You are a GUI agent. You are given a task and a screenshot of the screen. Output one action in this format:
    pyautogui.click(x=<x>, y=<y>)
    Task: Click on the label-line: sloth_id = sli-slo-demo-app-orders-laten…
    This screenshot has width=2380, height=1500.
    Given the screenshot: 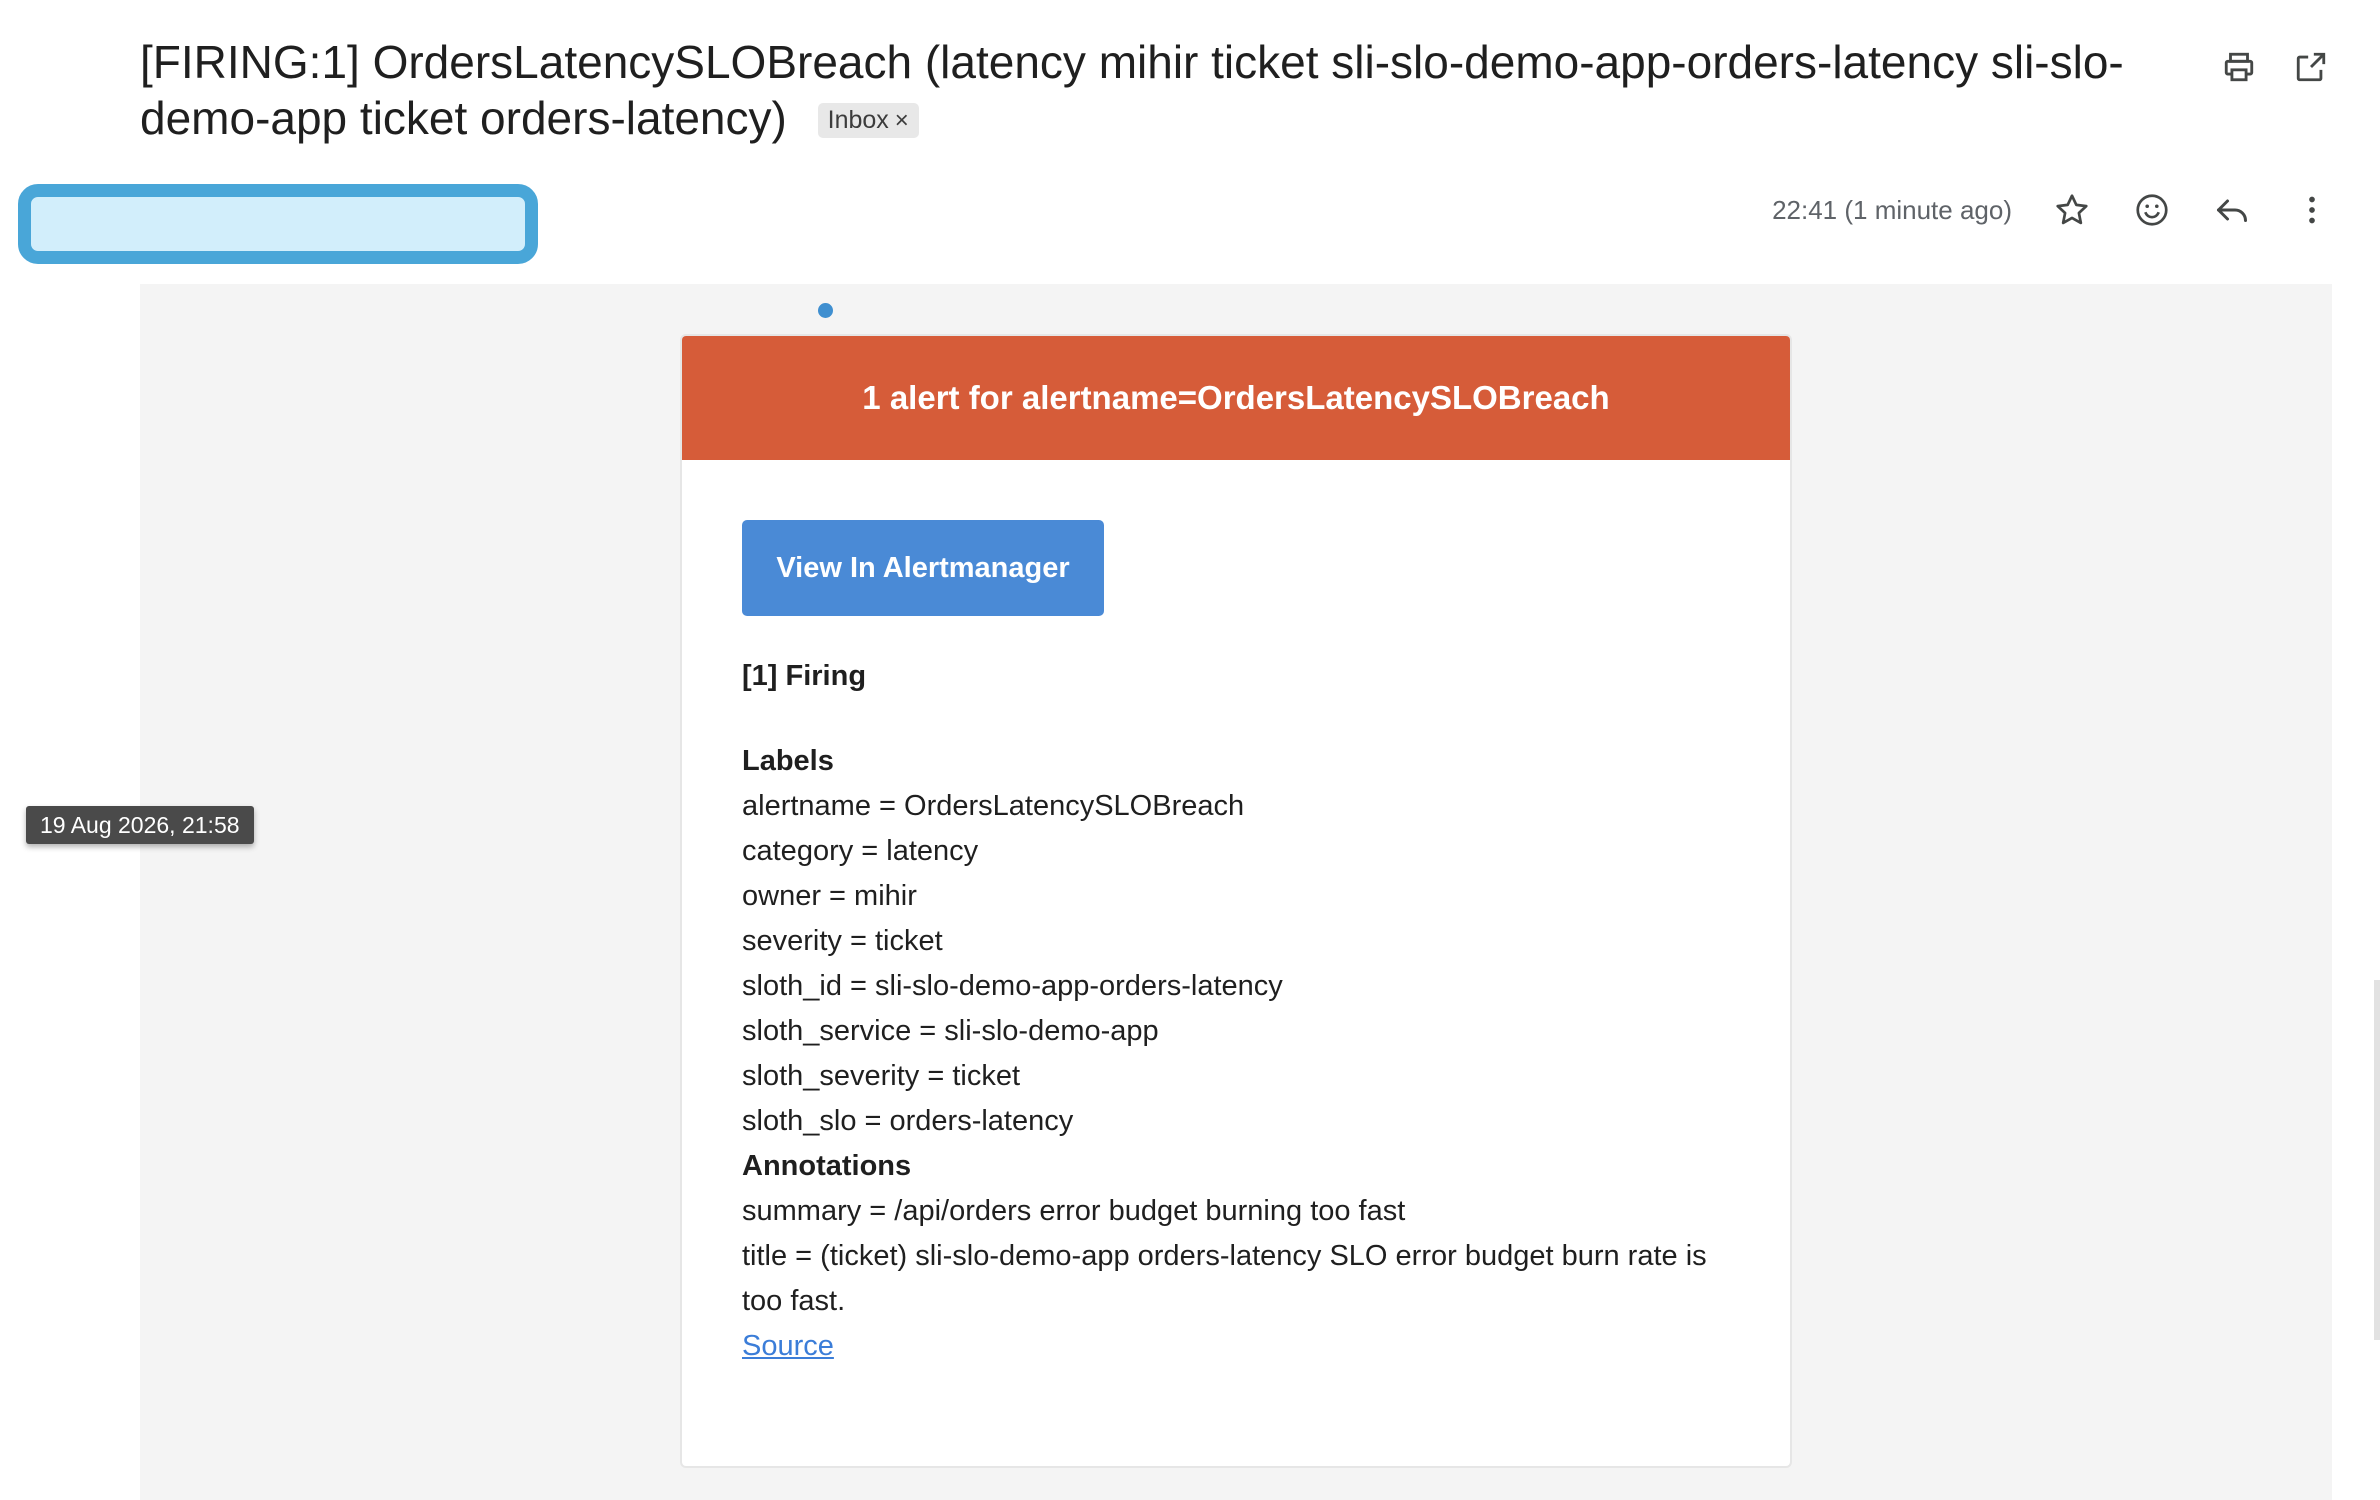 What is the action you would take?
    pyautogui.click(x=1012, y=986)
    